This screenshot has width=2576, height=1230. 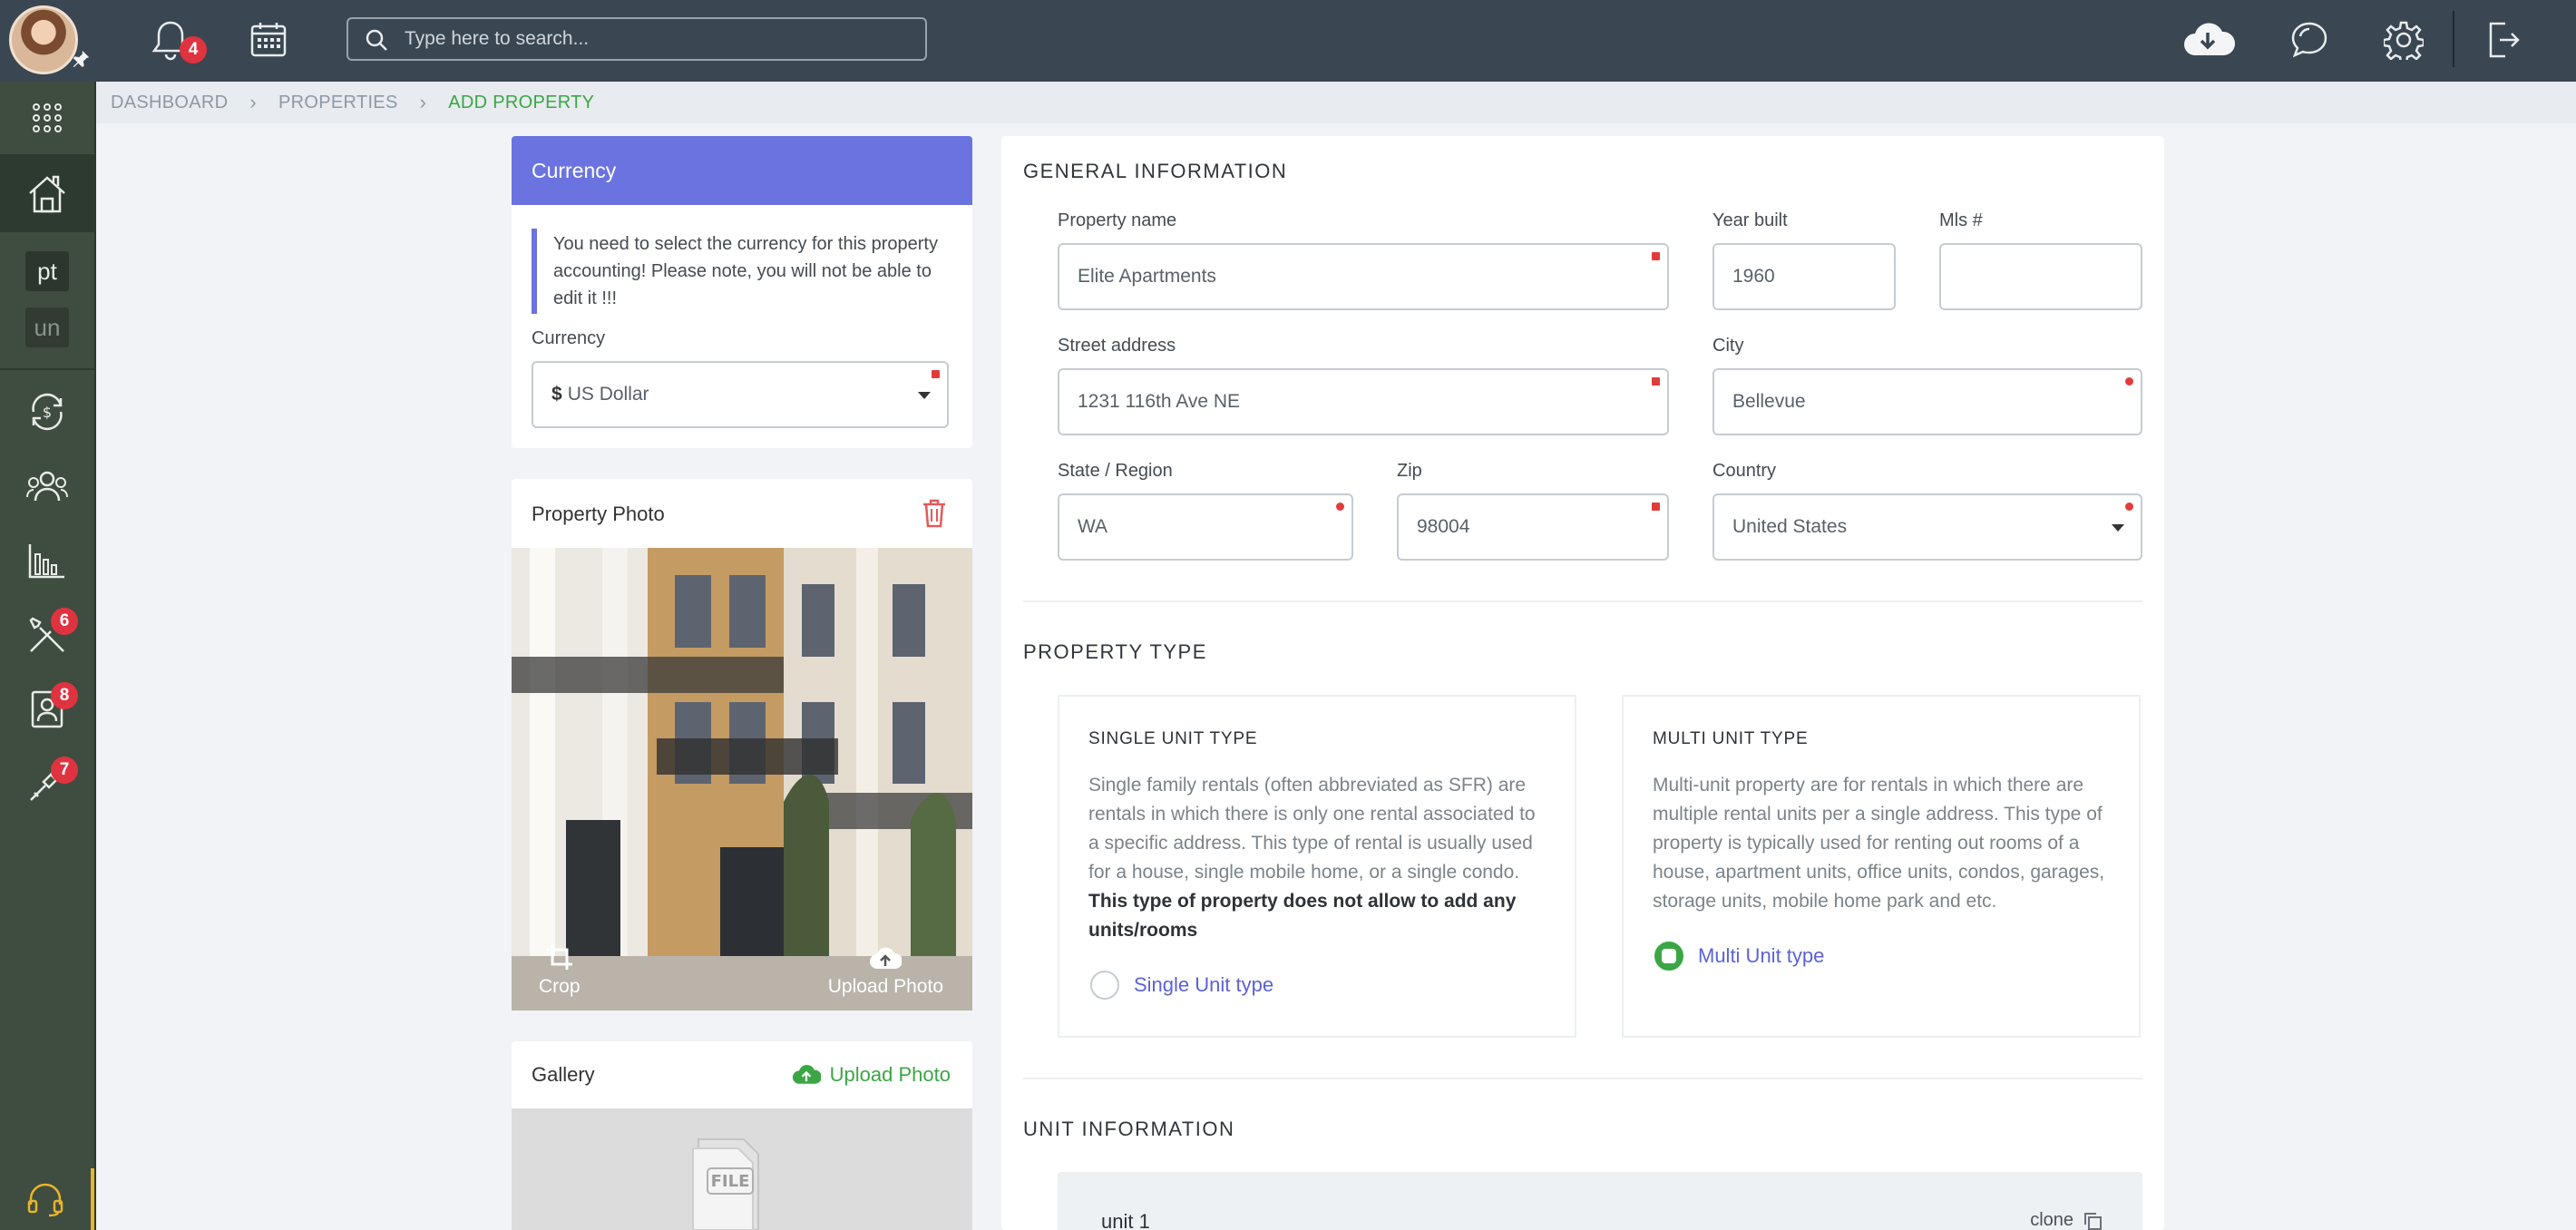 I want to click on support-button, so click(x=47, y=1199).